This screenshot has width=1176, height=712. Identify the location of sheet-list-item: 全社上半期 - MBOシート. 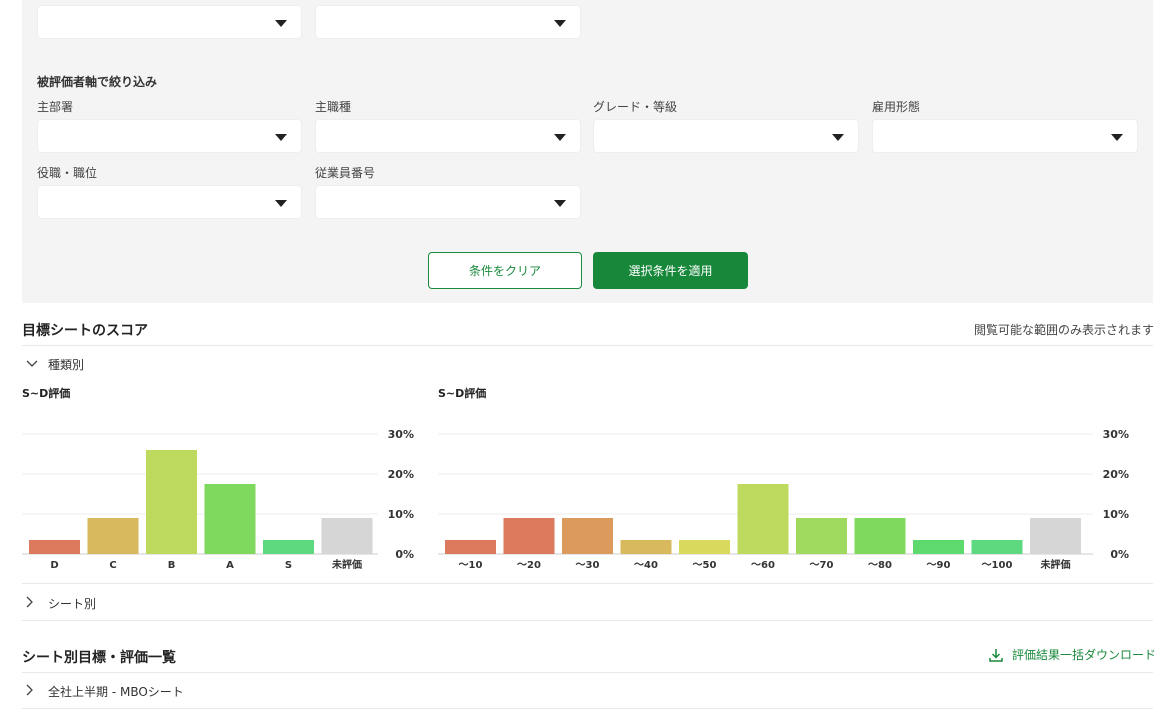
(105, 691).